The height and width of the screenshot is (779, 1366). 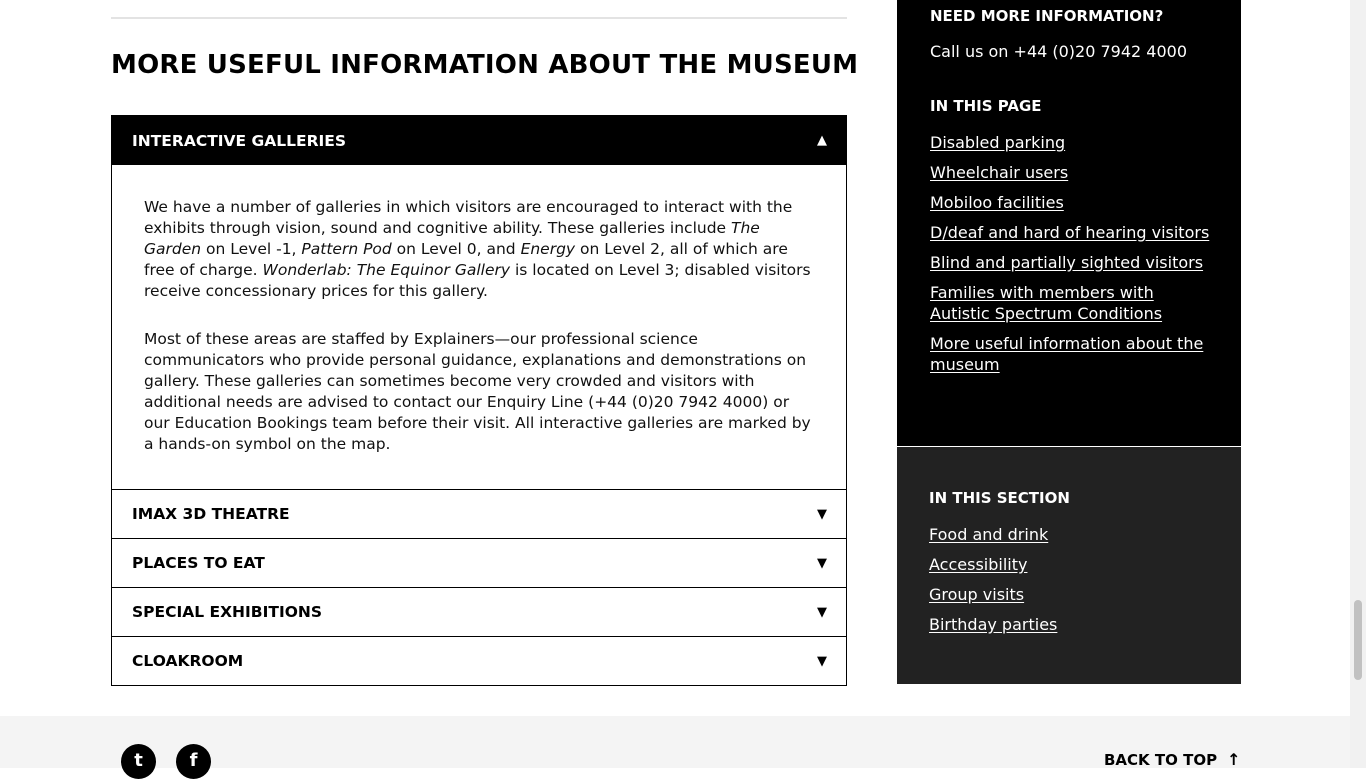 I want to click on accordion-header-places-to-eat: PLACES TO EAT ▼, so click(x=479, y=562).